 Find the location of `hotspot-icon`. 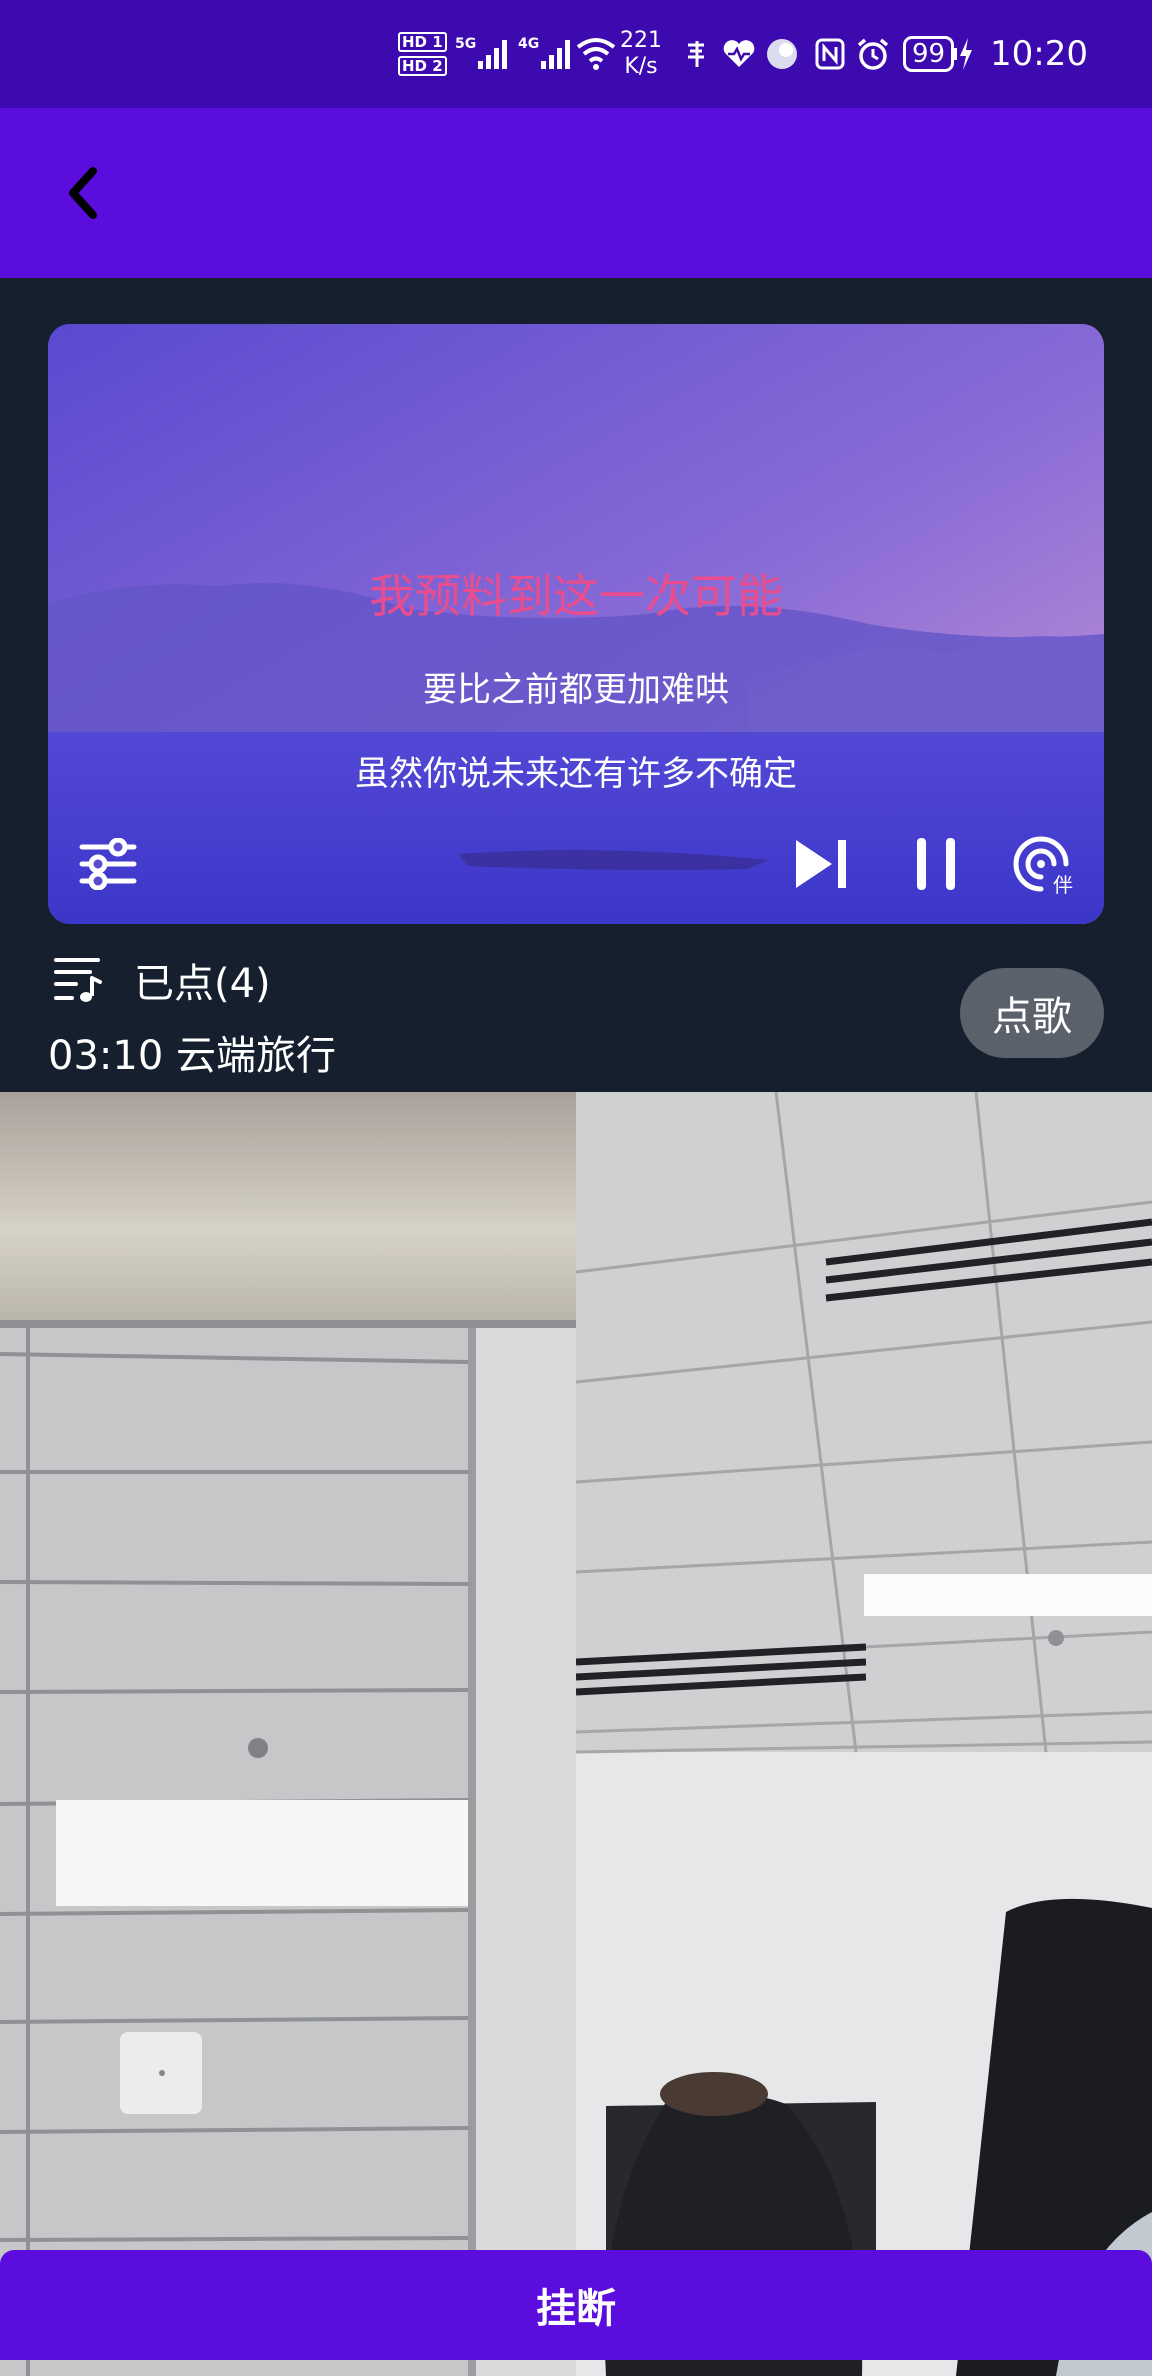

hotspot-icon is located at coordinates (697, 54).